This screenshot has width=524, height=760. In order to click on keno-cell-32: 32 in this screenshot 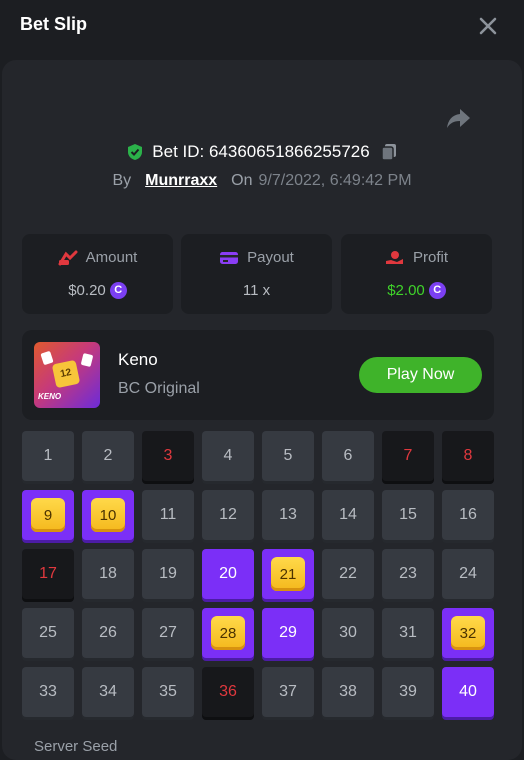, I will do `click(468, 633)`.